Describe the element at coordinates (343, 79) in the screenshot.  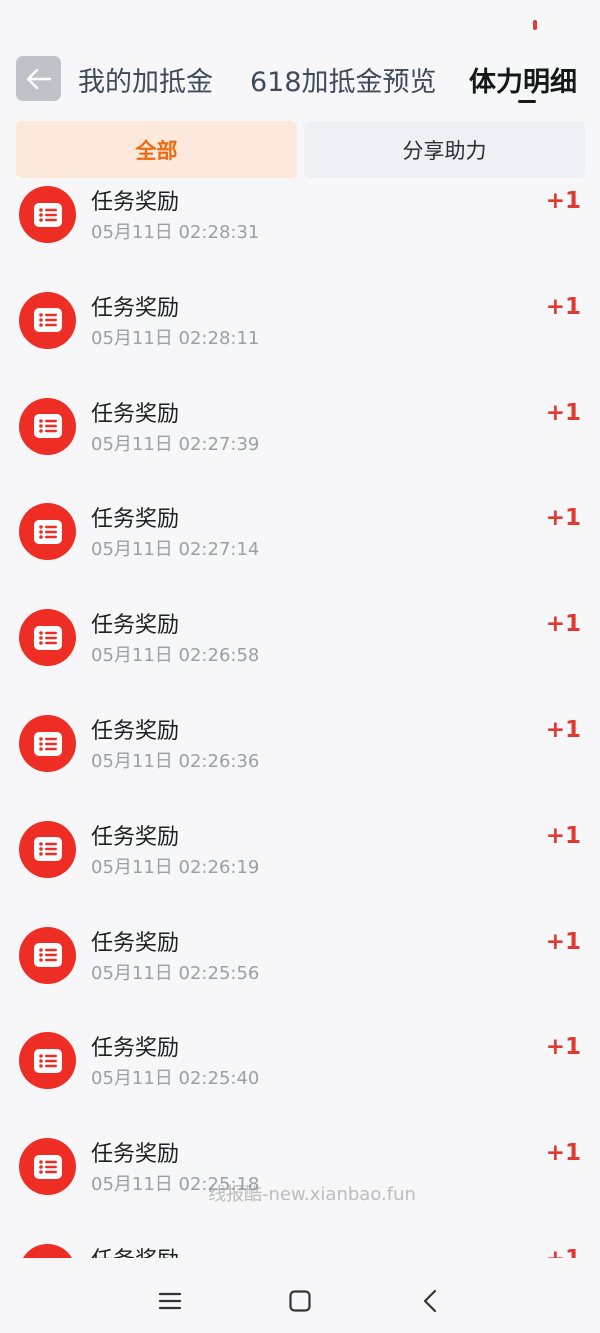
I see `tab-618-preview: 618加抵金预览` at that location.